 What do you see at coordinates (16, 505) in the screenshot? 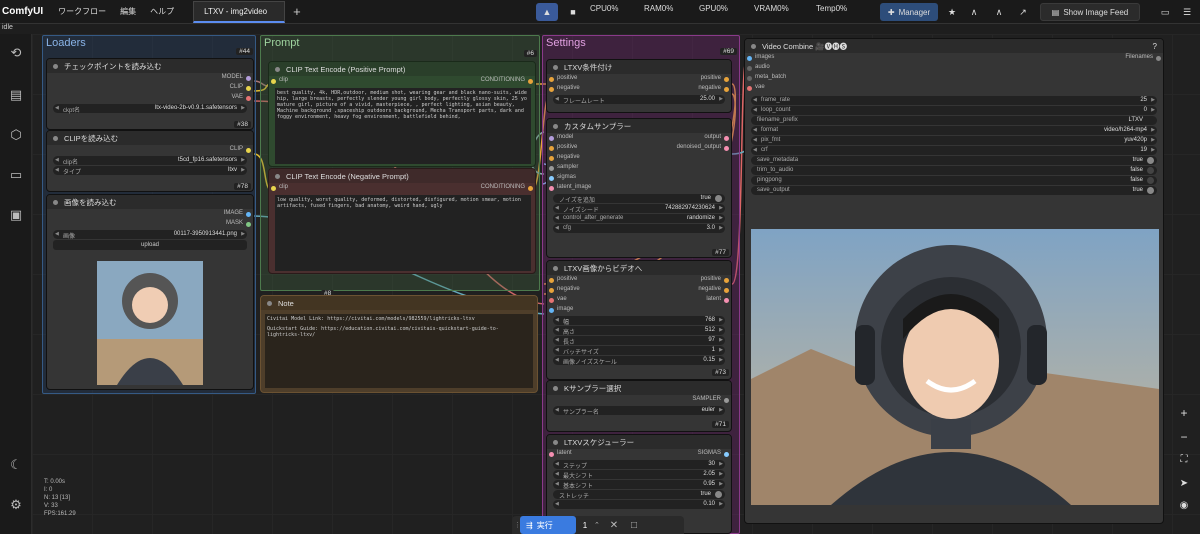
I see `settings-gear-icon: ⚙` at bounding box center [16, 505].